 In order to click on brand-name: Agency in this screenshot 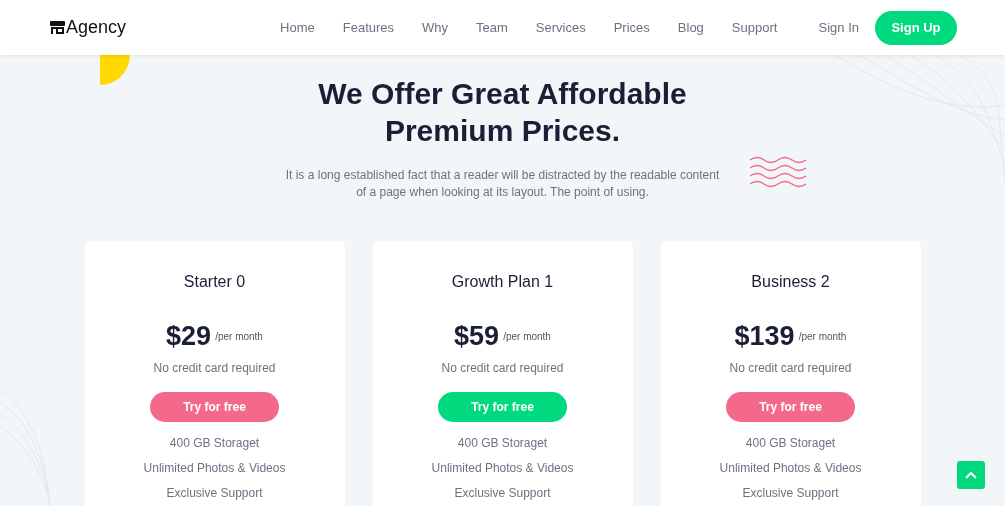, I will do `click(96, 27)`.